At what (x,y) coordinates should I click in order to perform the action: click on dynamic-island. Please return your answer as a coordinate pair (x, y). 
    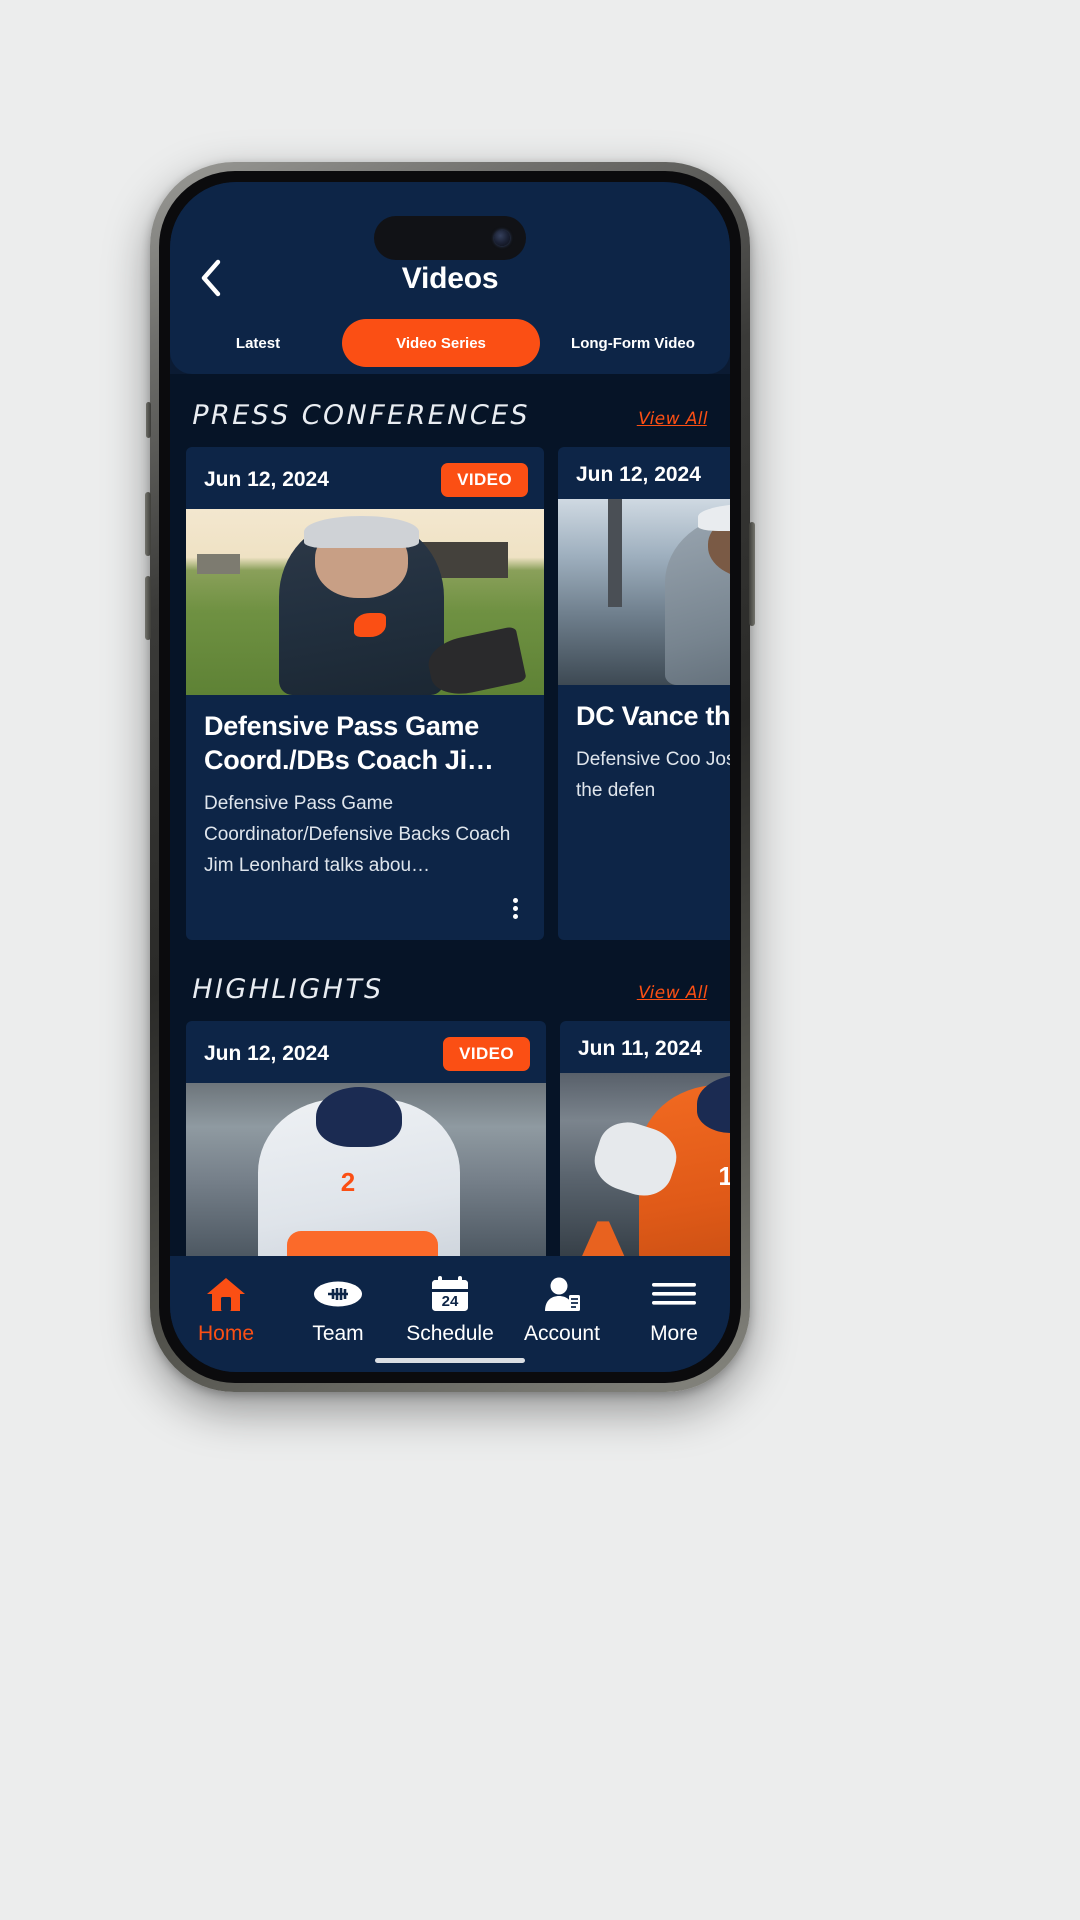
    Looking at the image, I should click on (450, 238).